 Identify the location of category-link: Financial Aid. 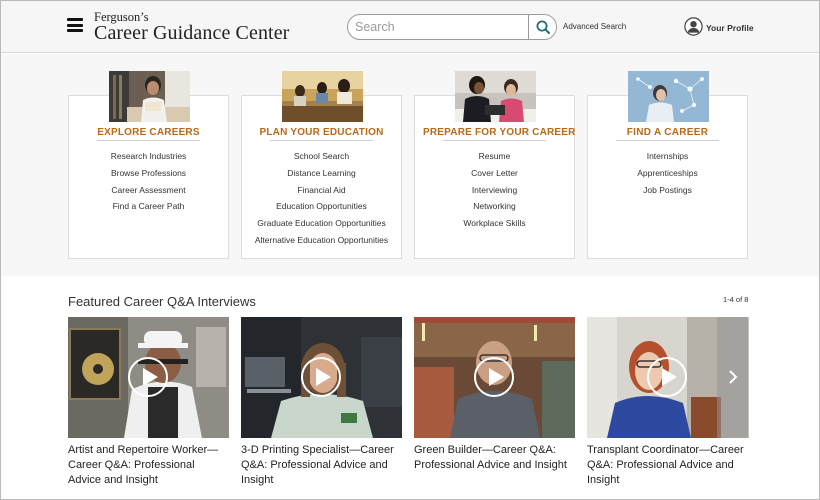
(321, 190).